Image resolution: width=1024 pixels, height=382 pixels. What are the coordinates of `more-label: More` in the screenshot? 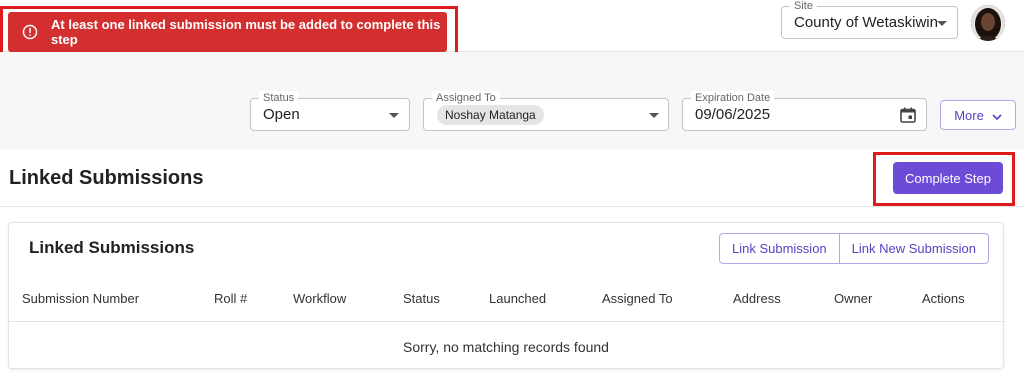 It's located at (969, 115).